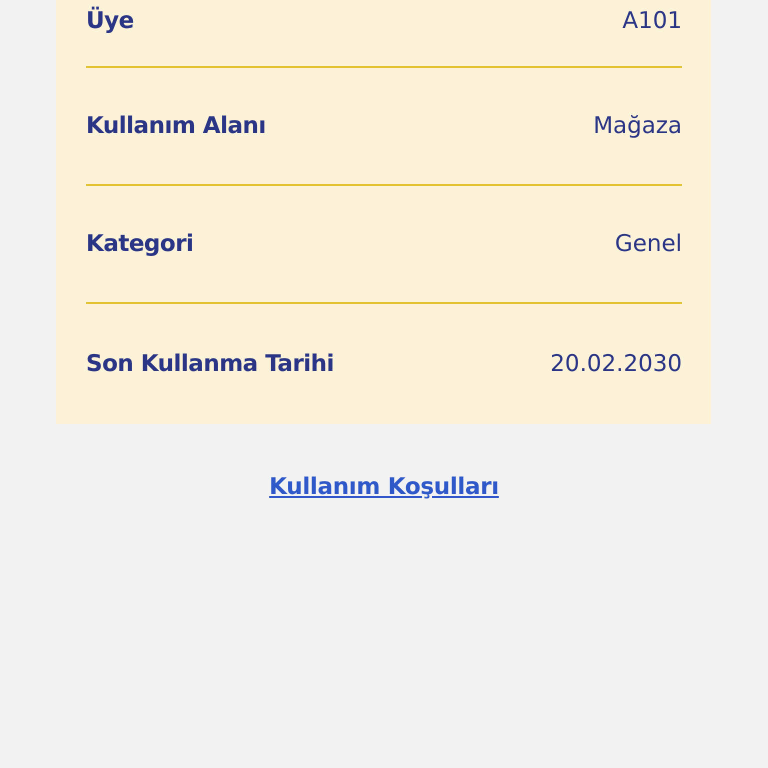 Image resolution: width=768 pixels, height=768 pixels. What do you see at coordinates (648, 244) in the screenshot?
I see `detail-value: Genel` at bounding box center [648, 244].